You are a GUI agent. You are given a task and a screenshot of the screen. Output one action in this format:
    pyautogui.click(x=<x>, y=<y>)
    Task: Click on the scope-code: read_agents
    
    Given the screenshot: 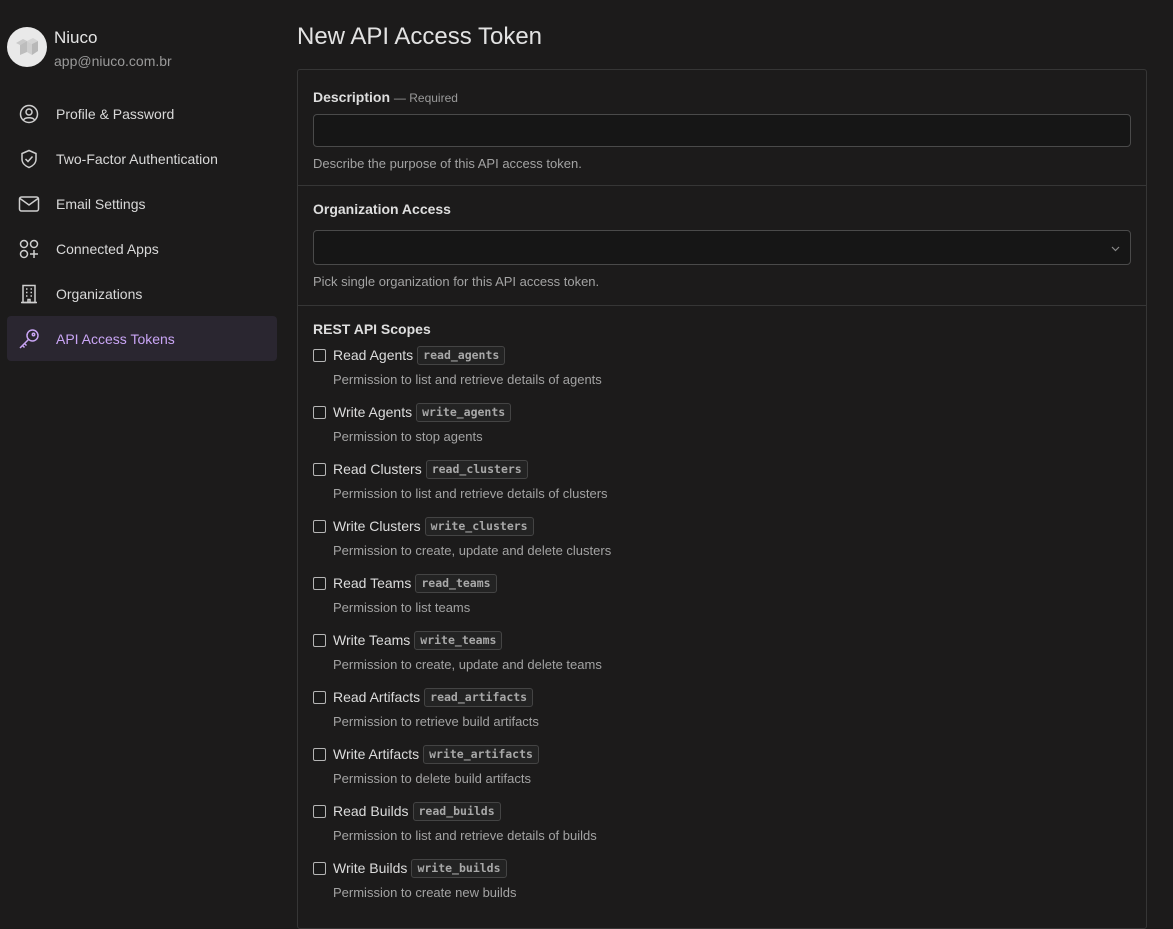 What is the action you would take?
    pyautogui.click(x=461, y=355)
    